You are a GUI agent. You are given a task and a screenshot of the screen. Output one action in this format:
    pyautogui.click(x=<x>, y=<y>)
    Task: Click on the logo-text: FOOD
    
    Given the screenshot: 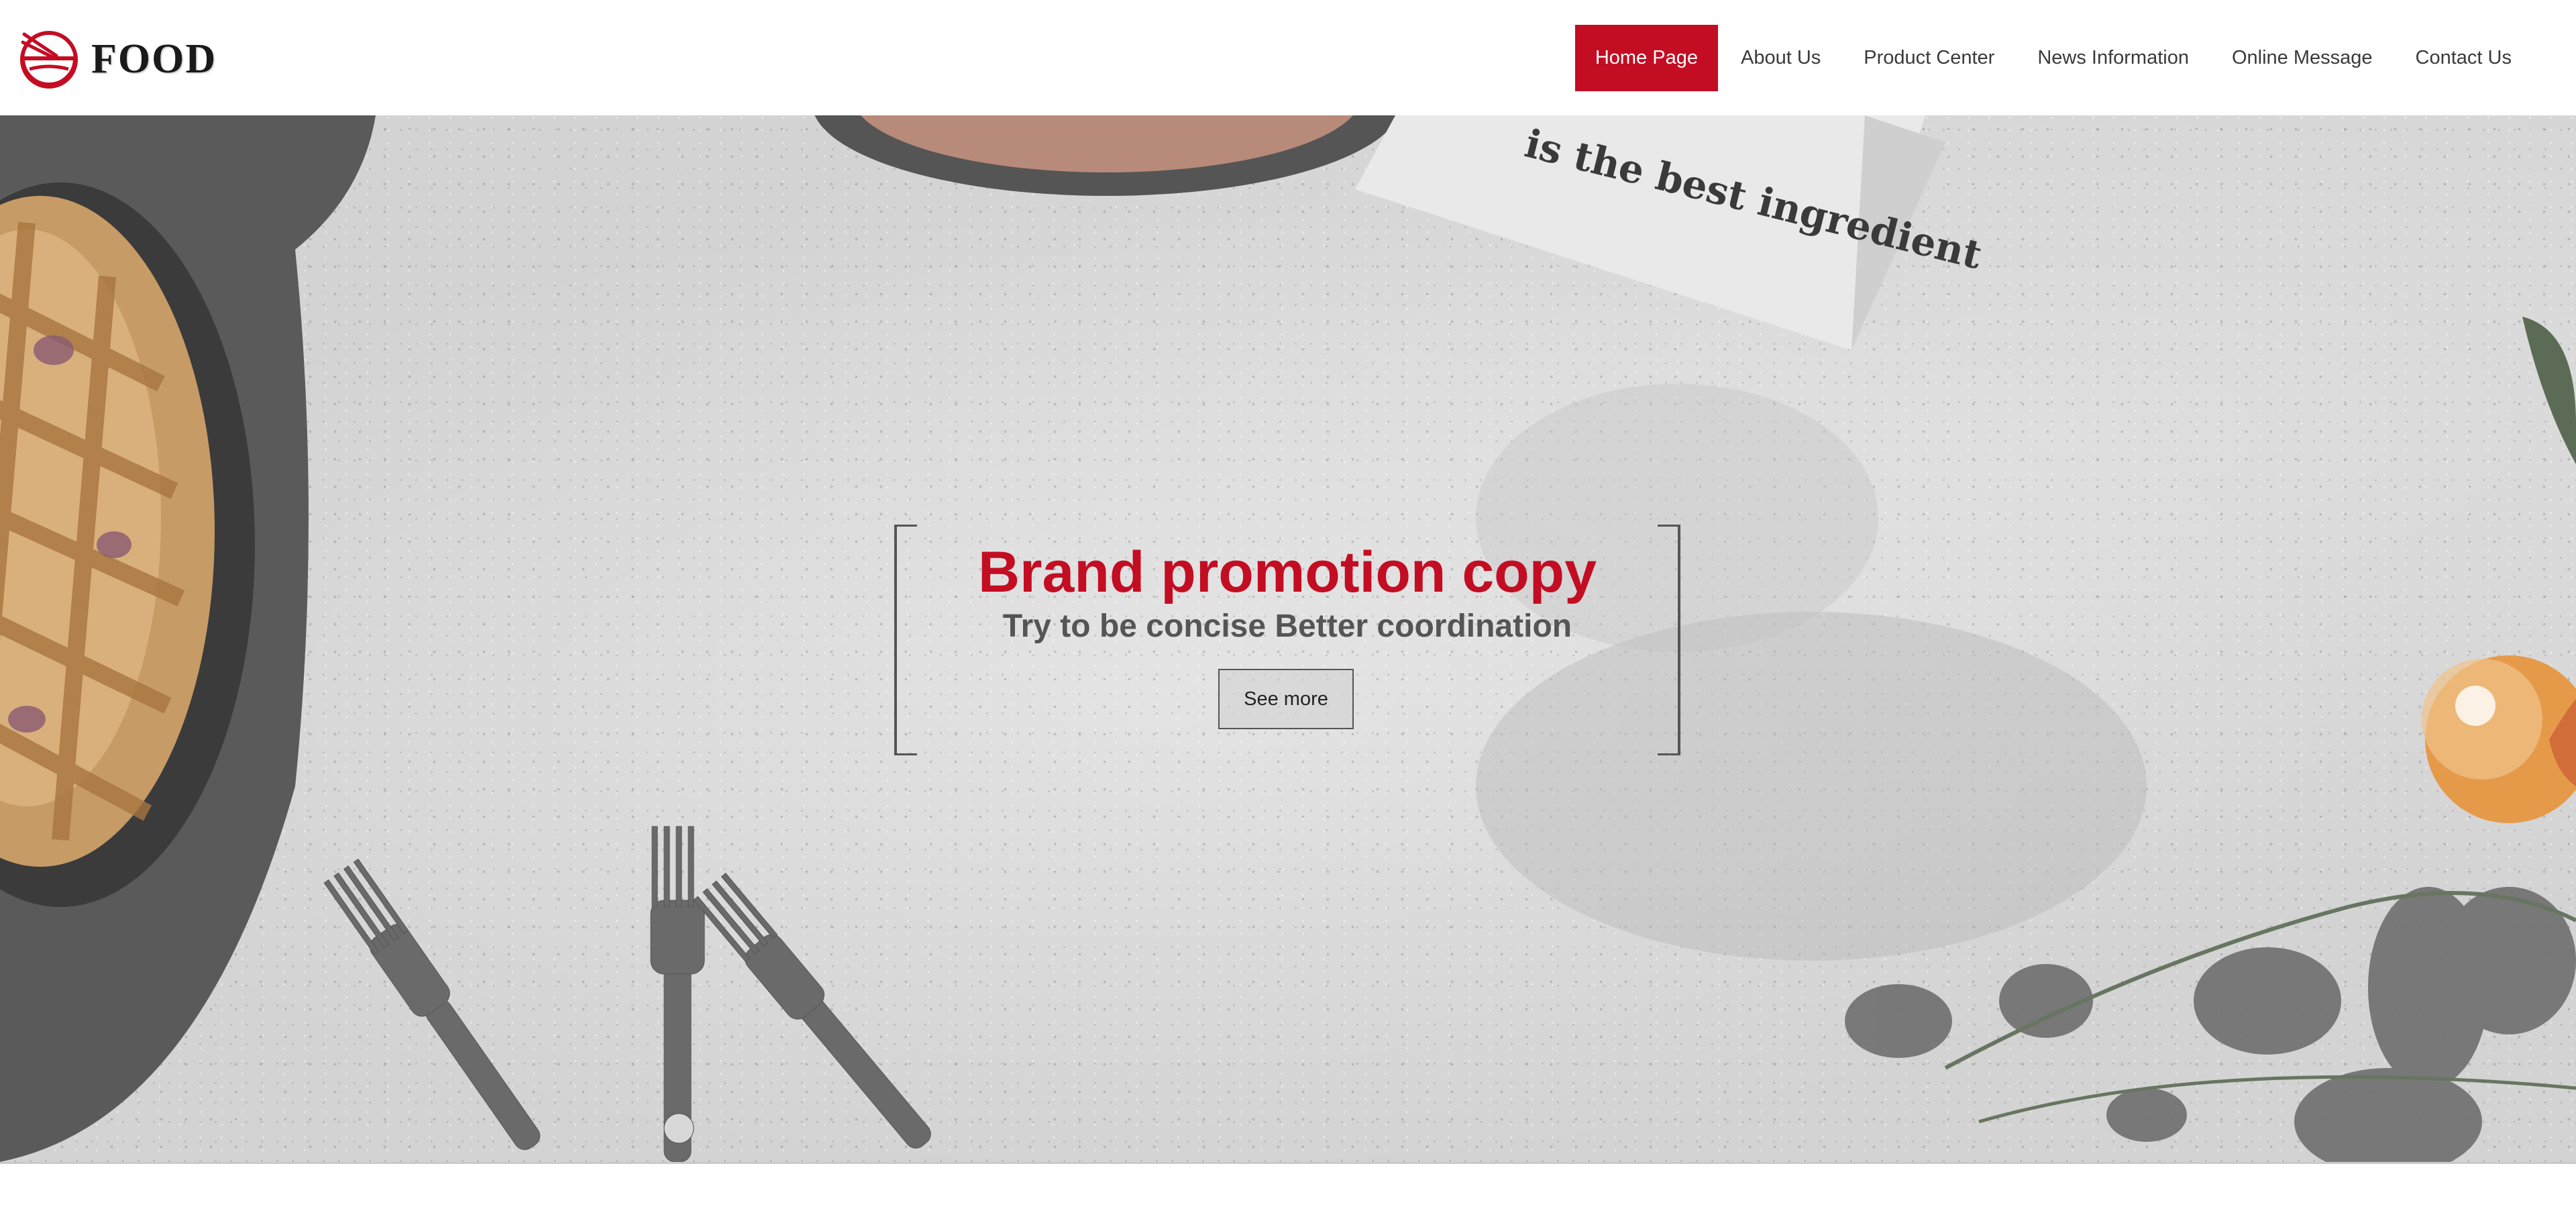 What is the action you would take?
    pyautogui.click(x=154, y=59)
    